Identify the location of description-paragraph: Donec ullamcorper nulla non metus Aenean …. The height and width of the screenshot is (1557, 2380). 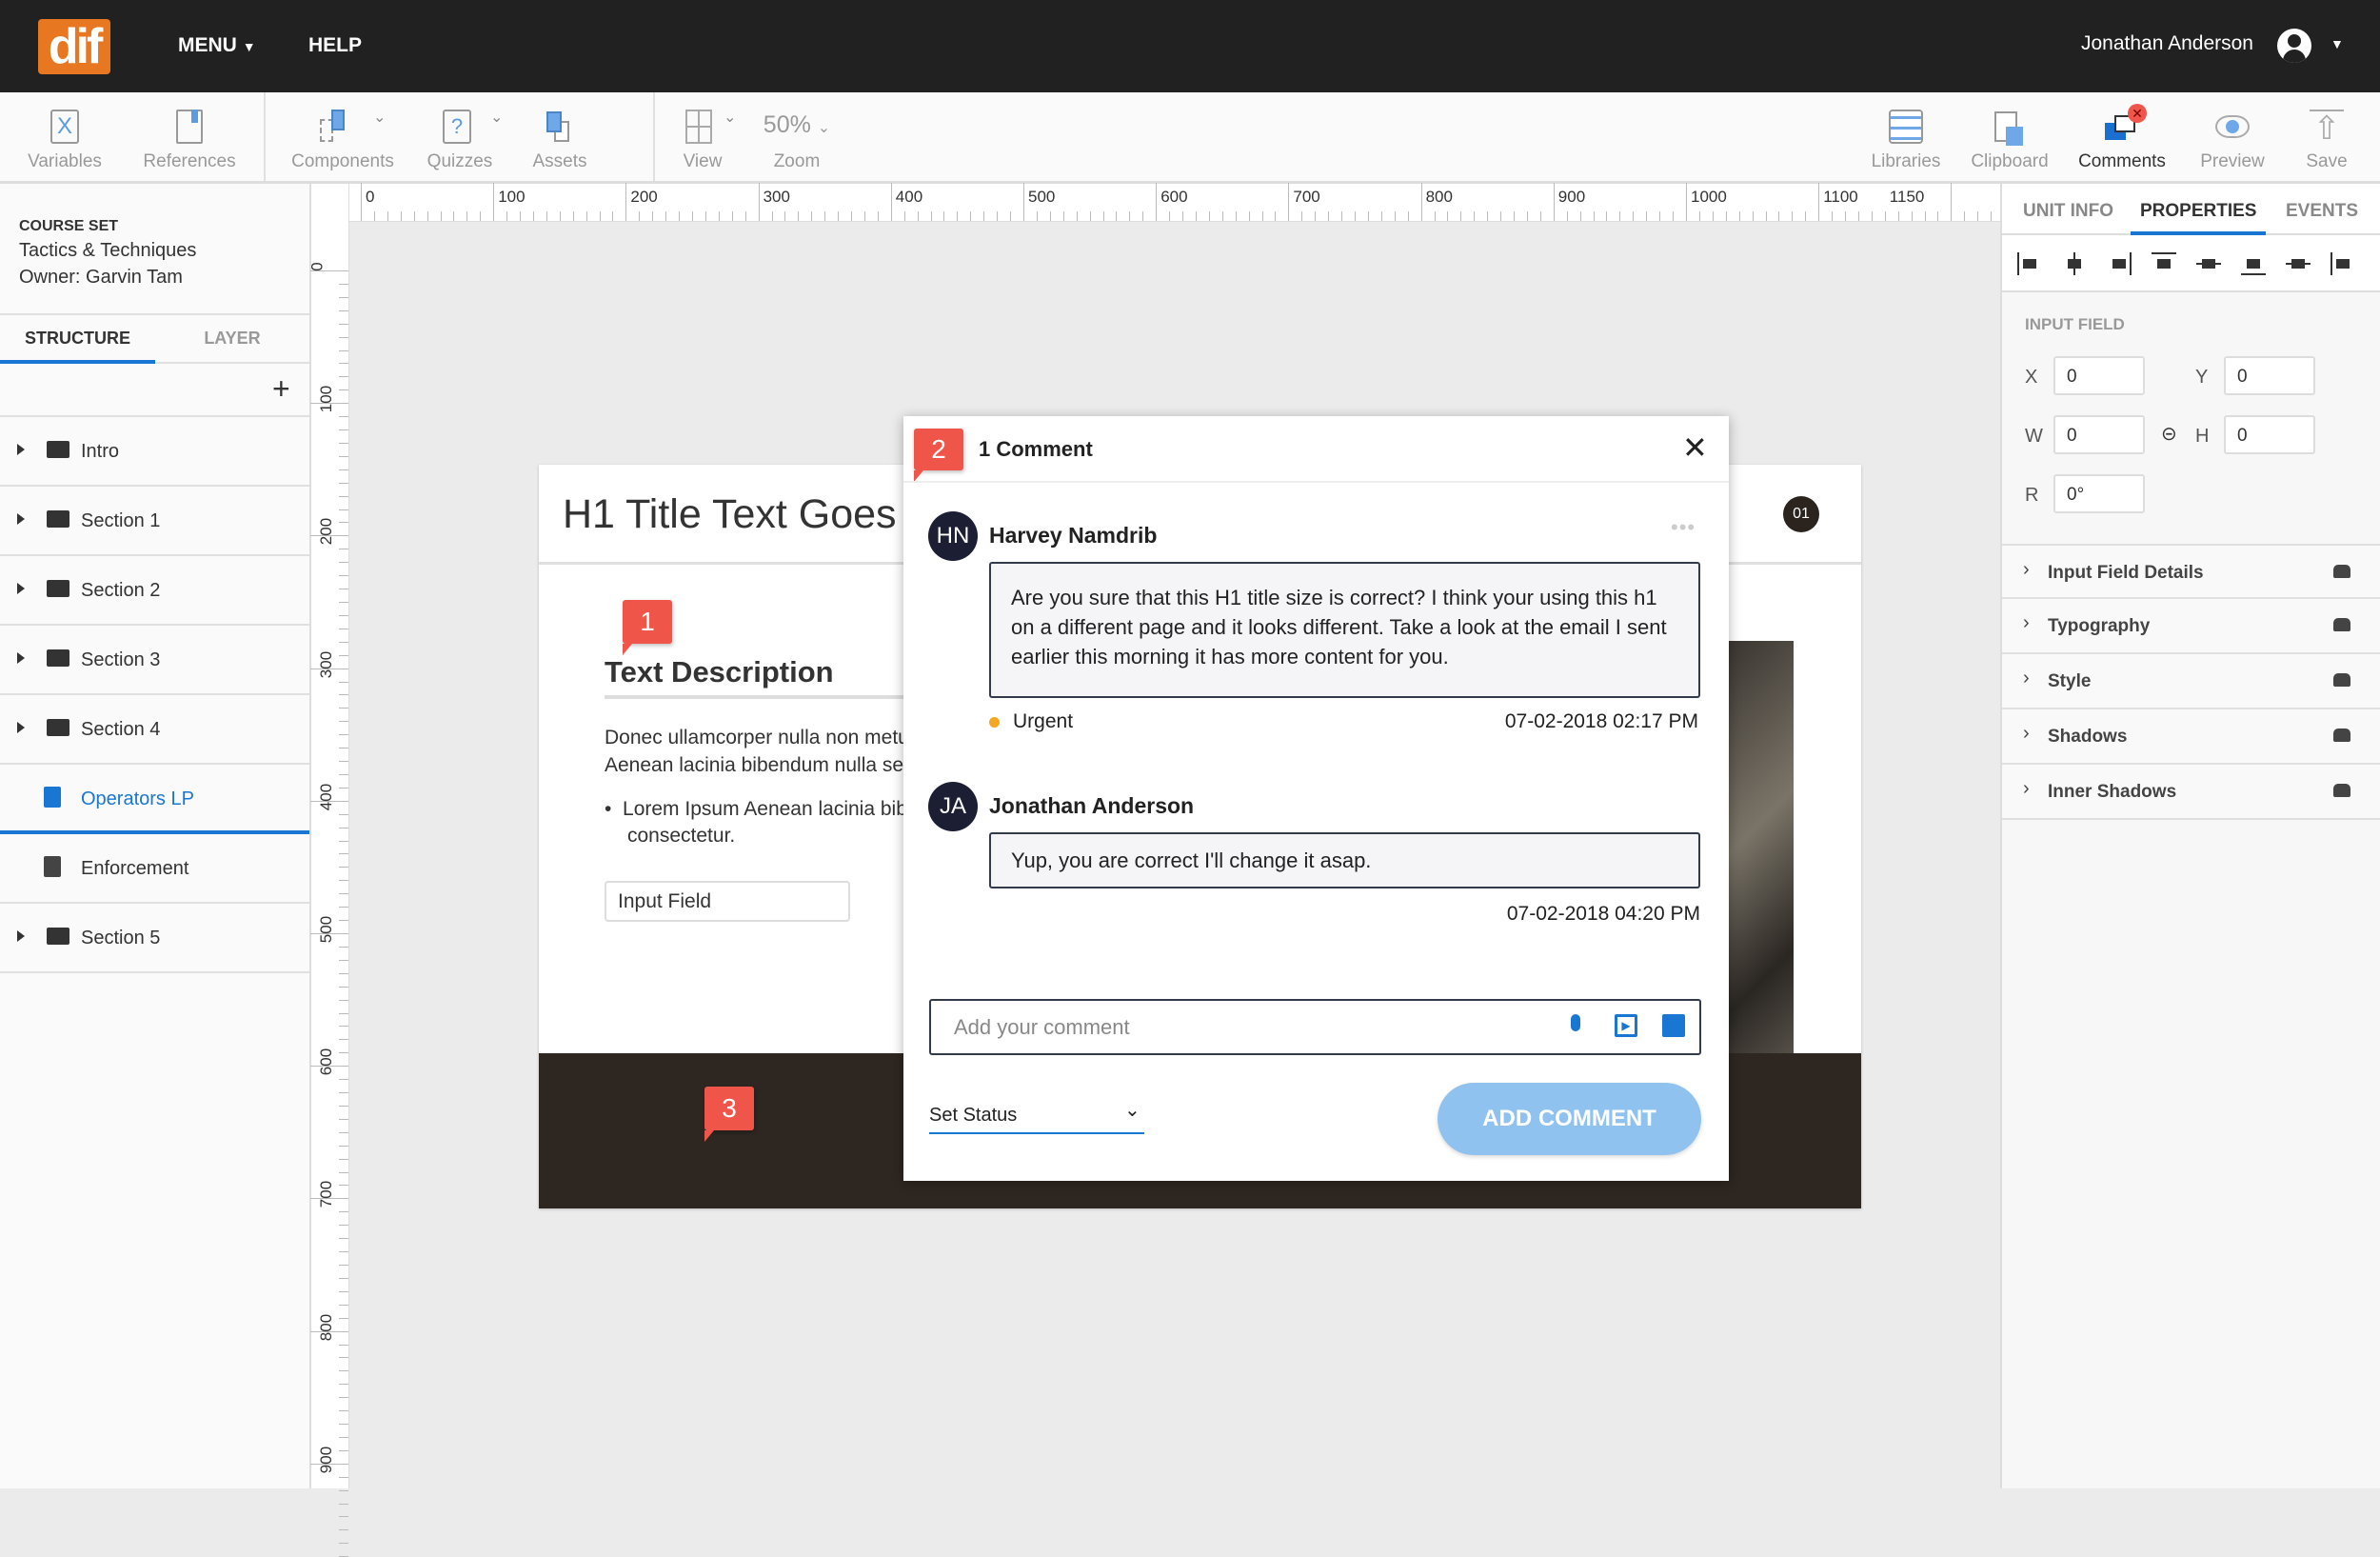
(762, 751).